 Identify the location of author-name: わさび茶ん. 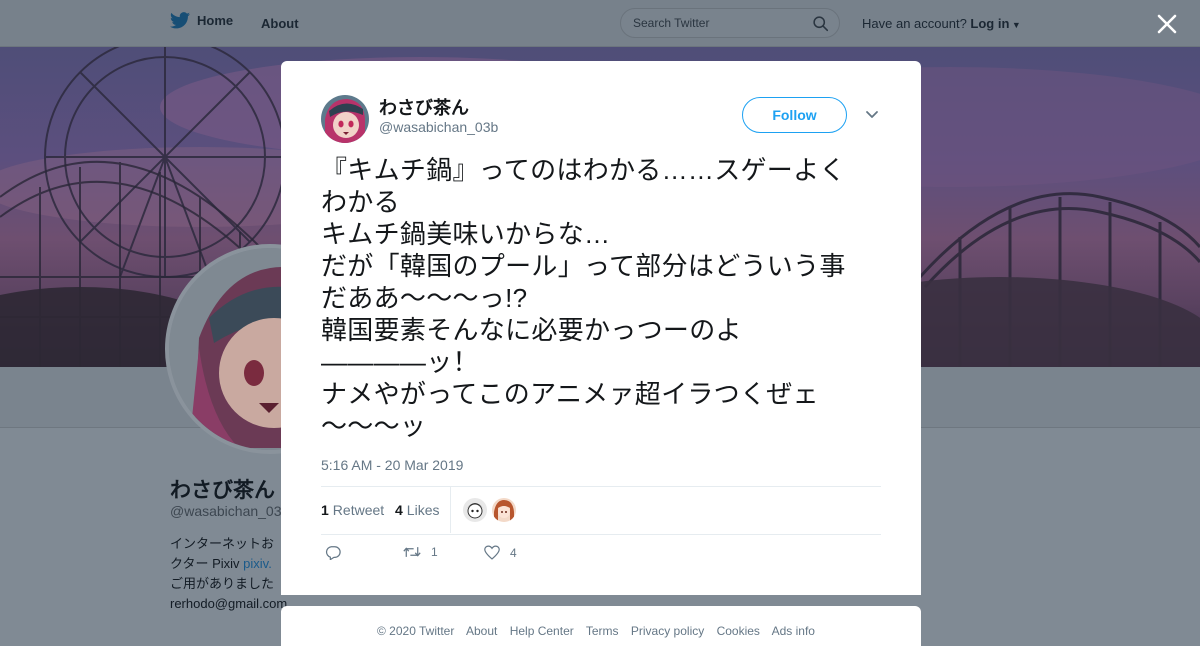
(424, 107).